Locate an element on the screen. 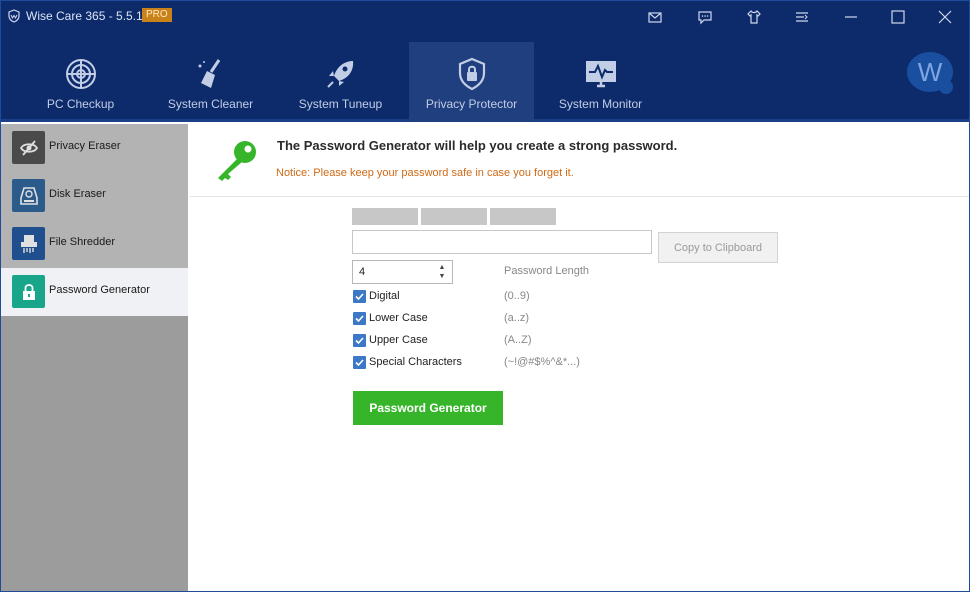 The width and height of the screenshot is (970, 592). generate-password-button: Password Generator is located at coordinates (428, 408).